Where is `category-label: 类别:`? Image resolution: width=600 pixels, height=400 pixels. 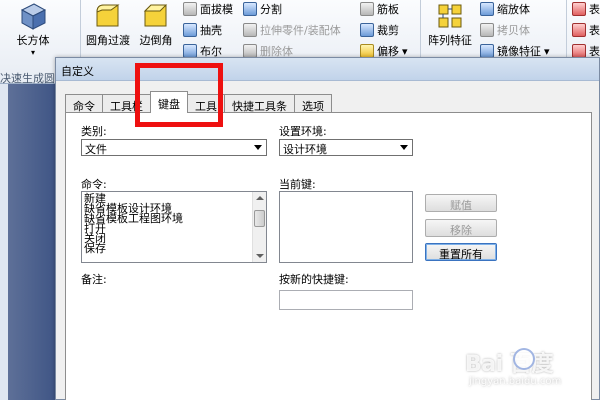 category-label: 类别: is located at coordinates (94, 131).